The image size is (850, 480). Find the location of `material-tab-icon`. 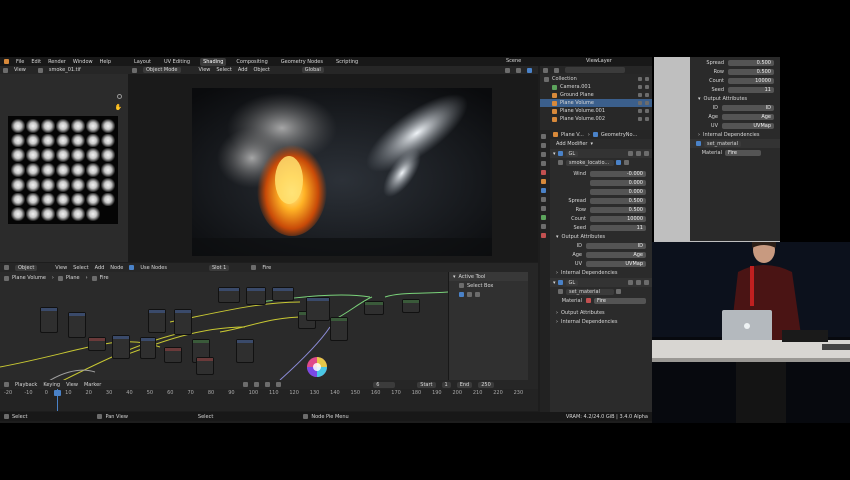

material-tab-icon is located at coordinates (543, 235).